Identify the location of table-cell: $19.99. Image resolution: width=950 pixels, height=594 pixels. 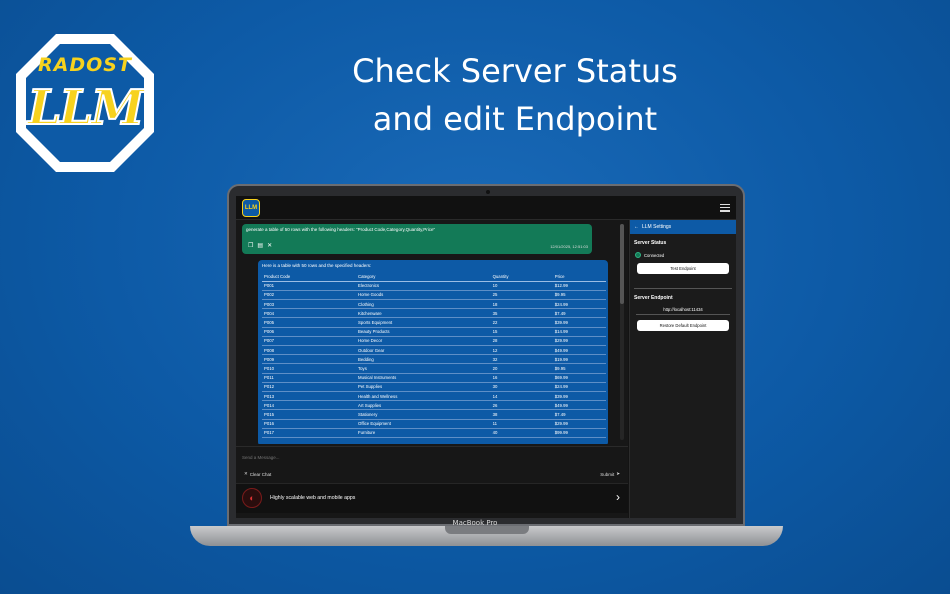
(579, 359).